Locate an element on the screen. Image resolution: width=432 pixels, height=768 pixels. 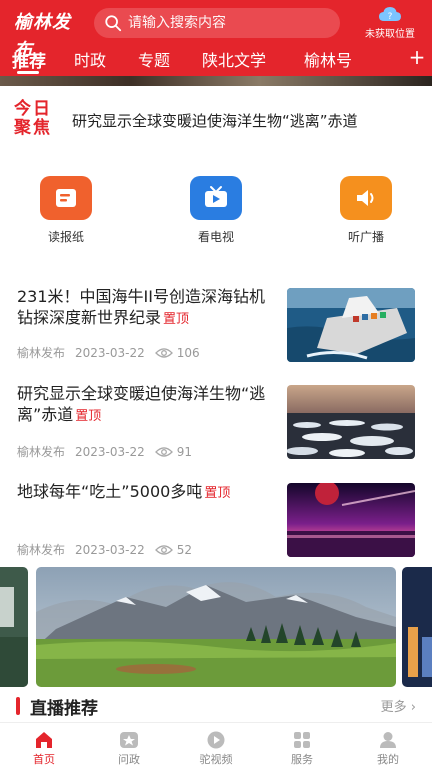
search-bar is located at coordinates (217, 23).